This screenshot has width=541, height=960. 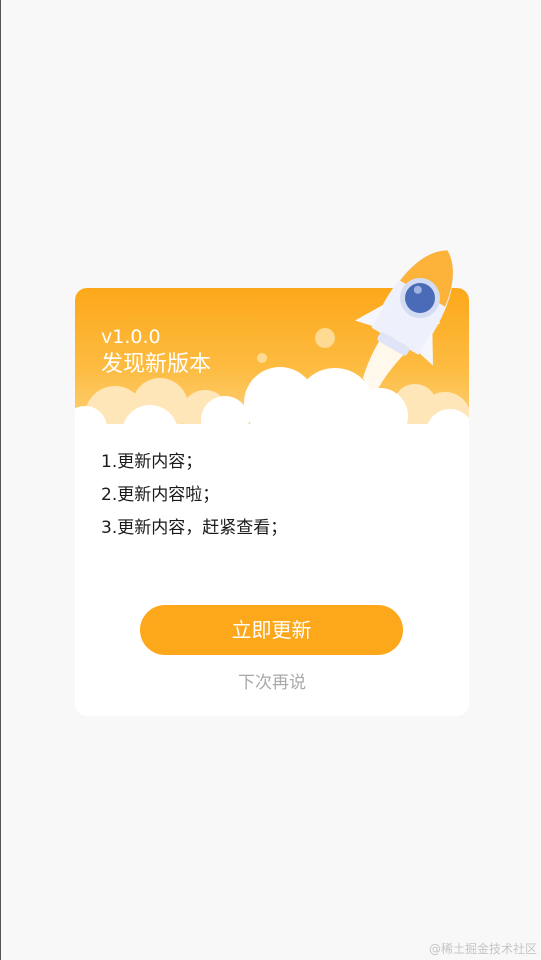 What do you see at coordinates (404, 324) in the screenshot?
I see `rocket-icon` at bounding box center [404, 324].